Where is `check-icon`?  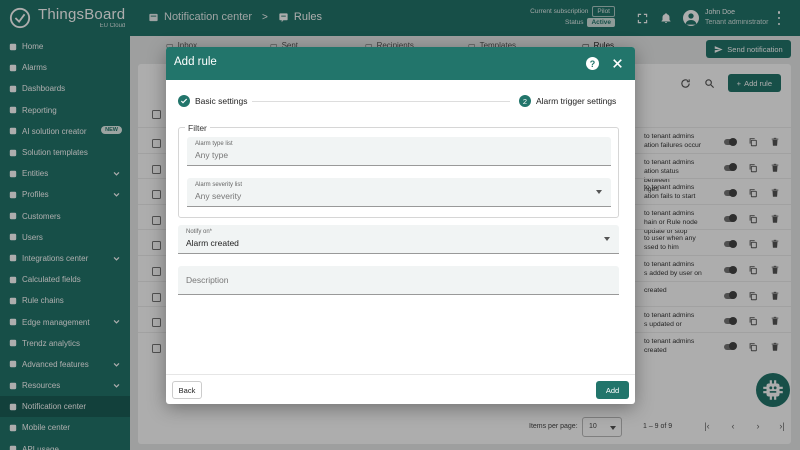 check-icon is located at coordinates (184, 101).